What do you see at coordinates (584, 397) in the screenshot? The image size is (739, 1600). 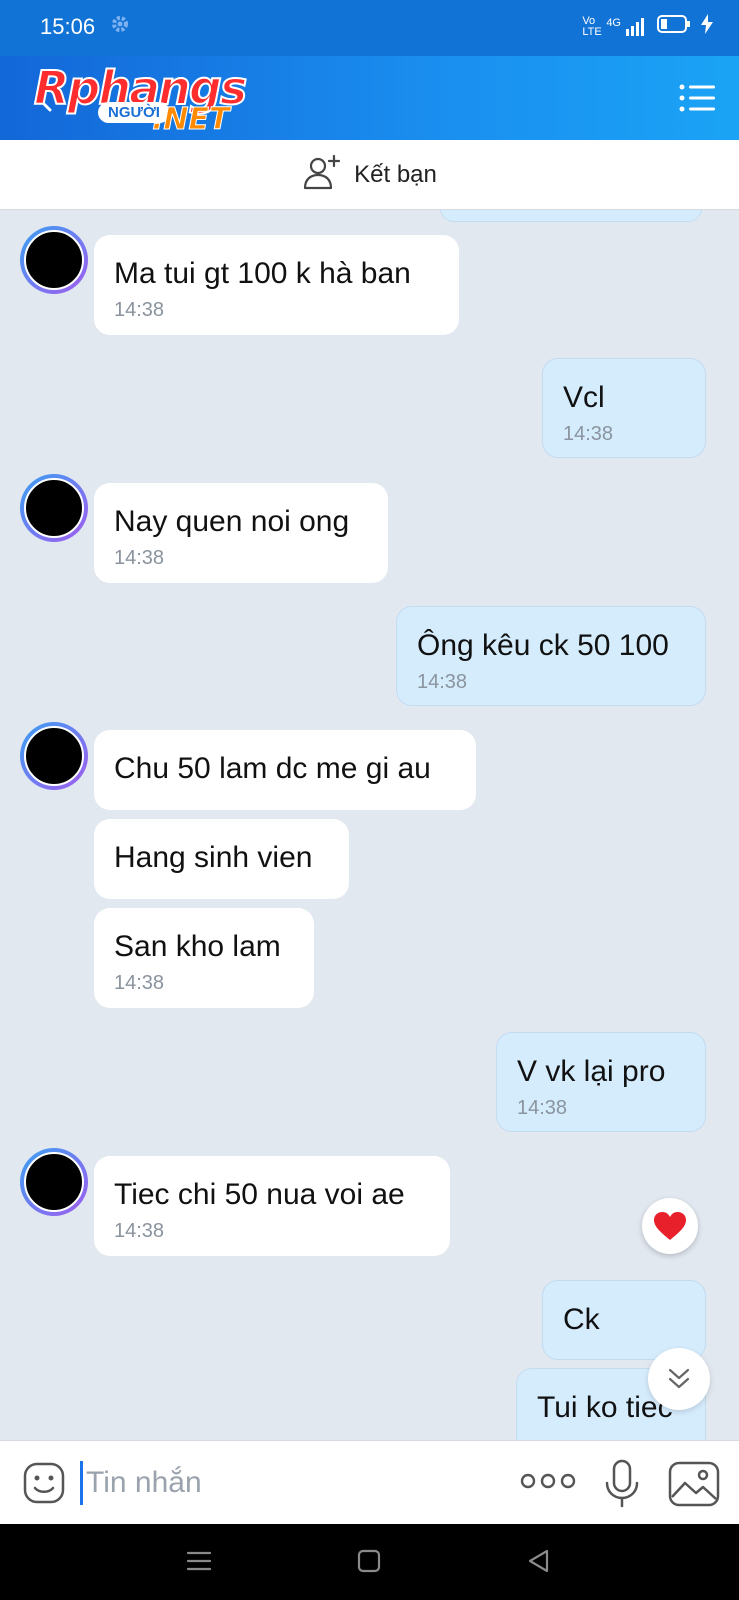 I see `message-text: Vcl` at bounding box center [584, 397].